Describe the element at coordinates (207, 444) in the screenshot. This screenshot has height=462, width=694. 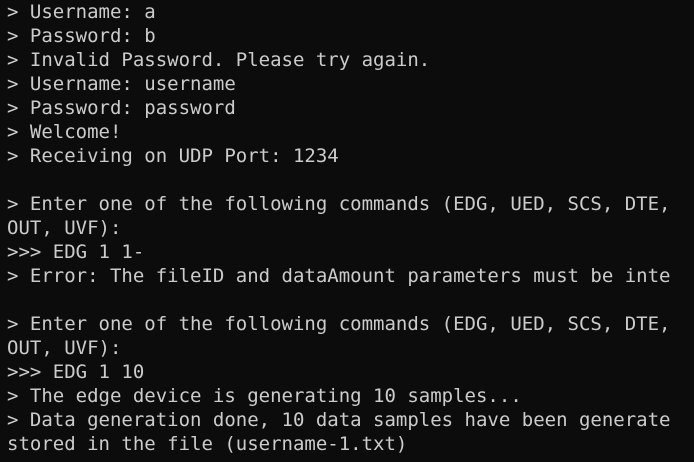
I see `terminal-line: stored in the file (username-1.txt)` at that location.